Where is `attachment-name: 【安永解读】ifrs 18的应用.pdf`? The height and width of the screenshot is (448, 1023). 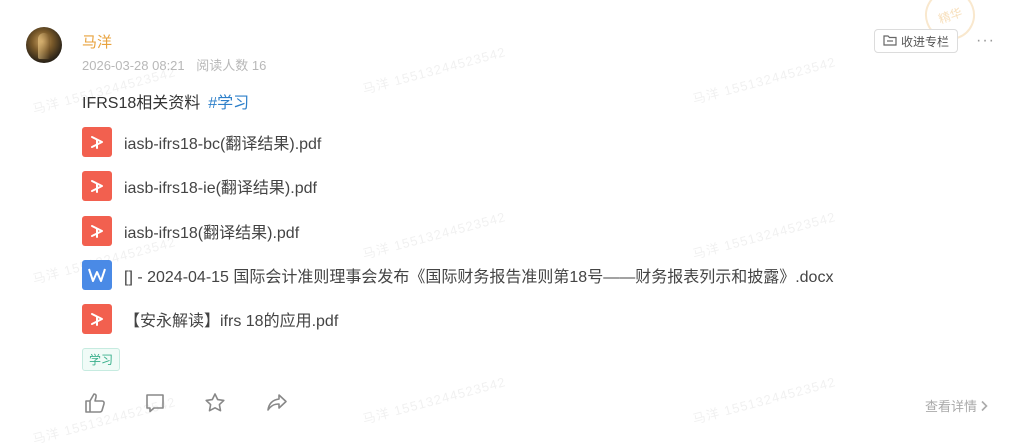
attachment-name: 【安永解读】ifrs 18的应用.pdf is located at coordinates (231, 319).